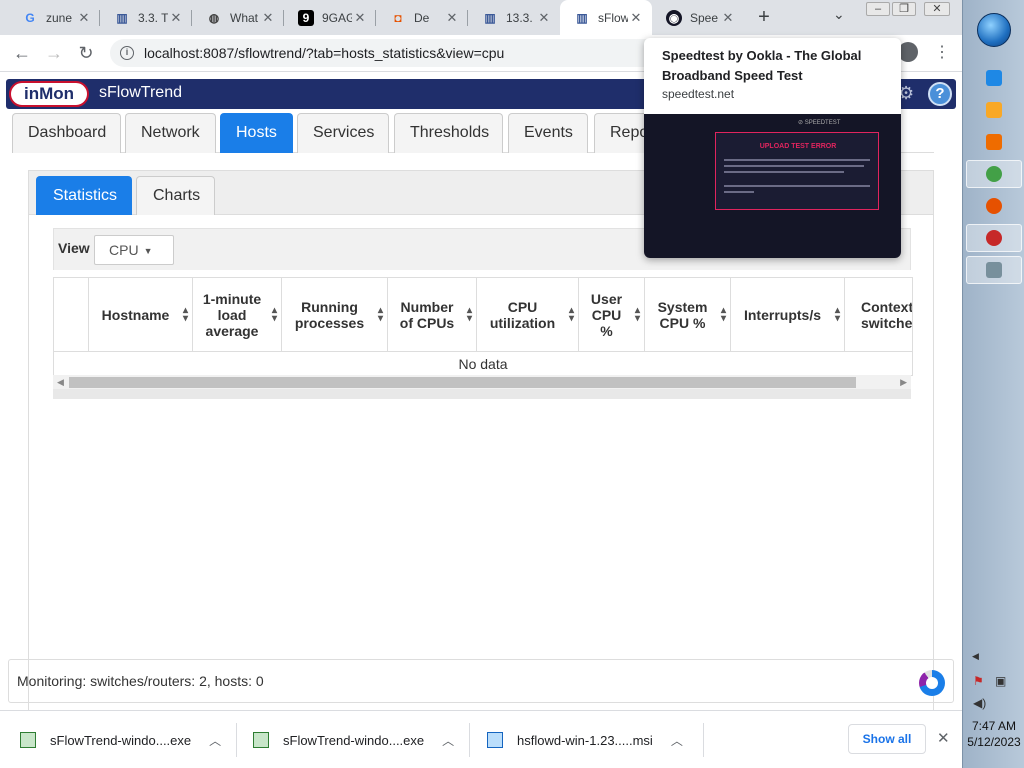 The image size is (1024, 768). I want to click on media-player-icon, so click(994, 142).